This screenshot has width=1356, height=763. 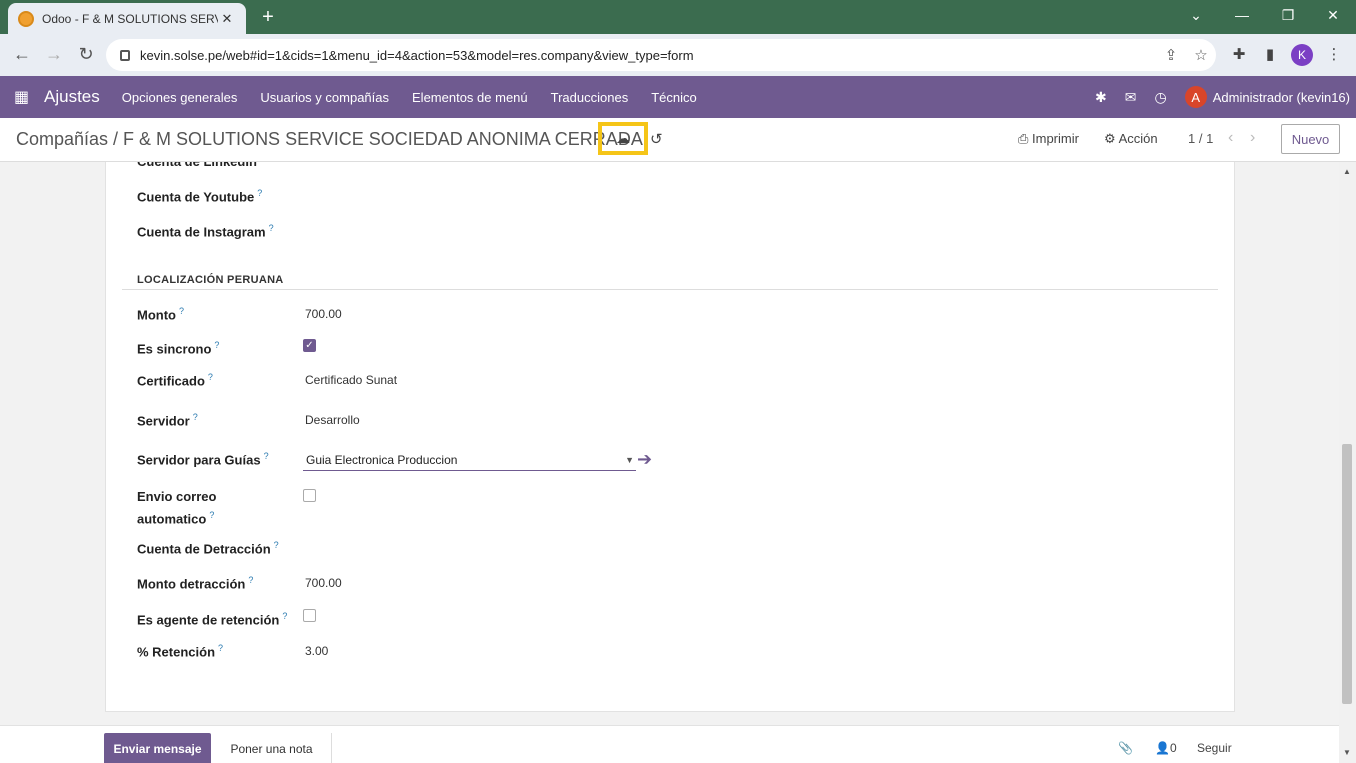 What do you see at coordinates (163, 421) in the screenshot?
I see `servidor-label-text: Servidor` at bounding box center [163, 421].